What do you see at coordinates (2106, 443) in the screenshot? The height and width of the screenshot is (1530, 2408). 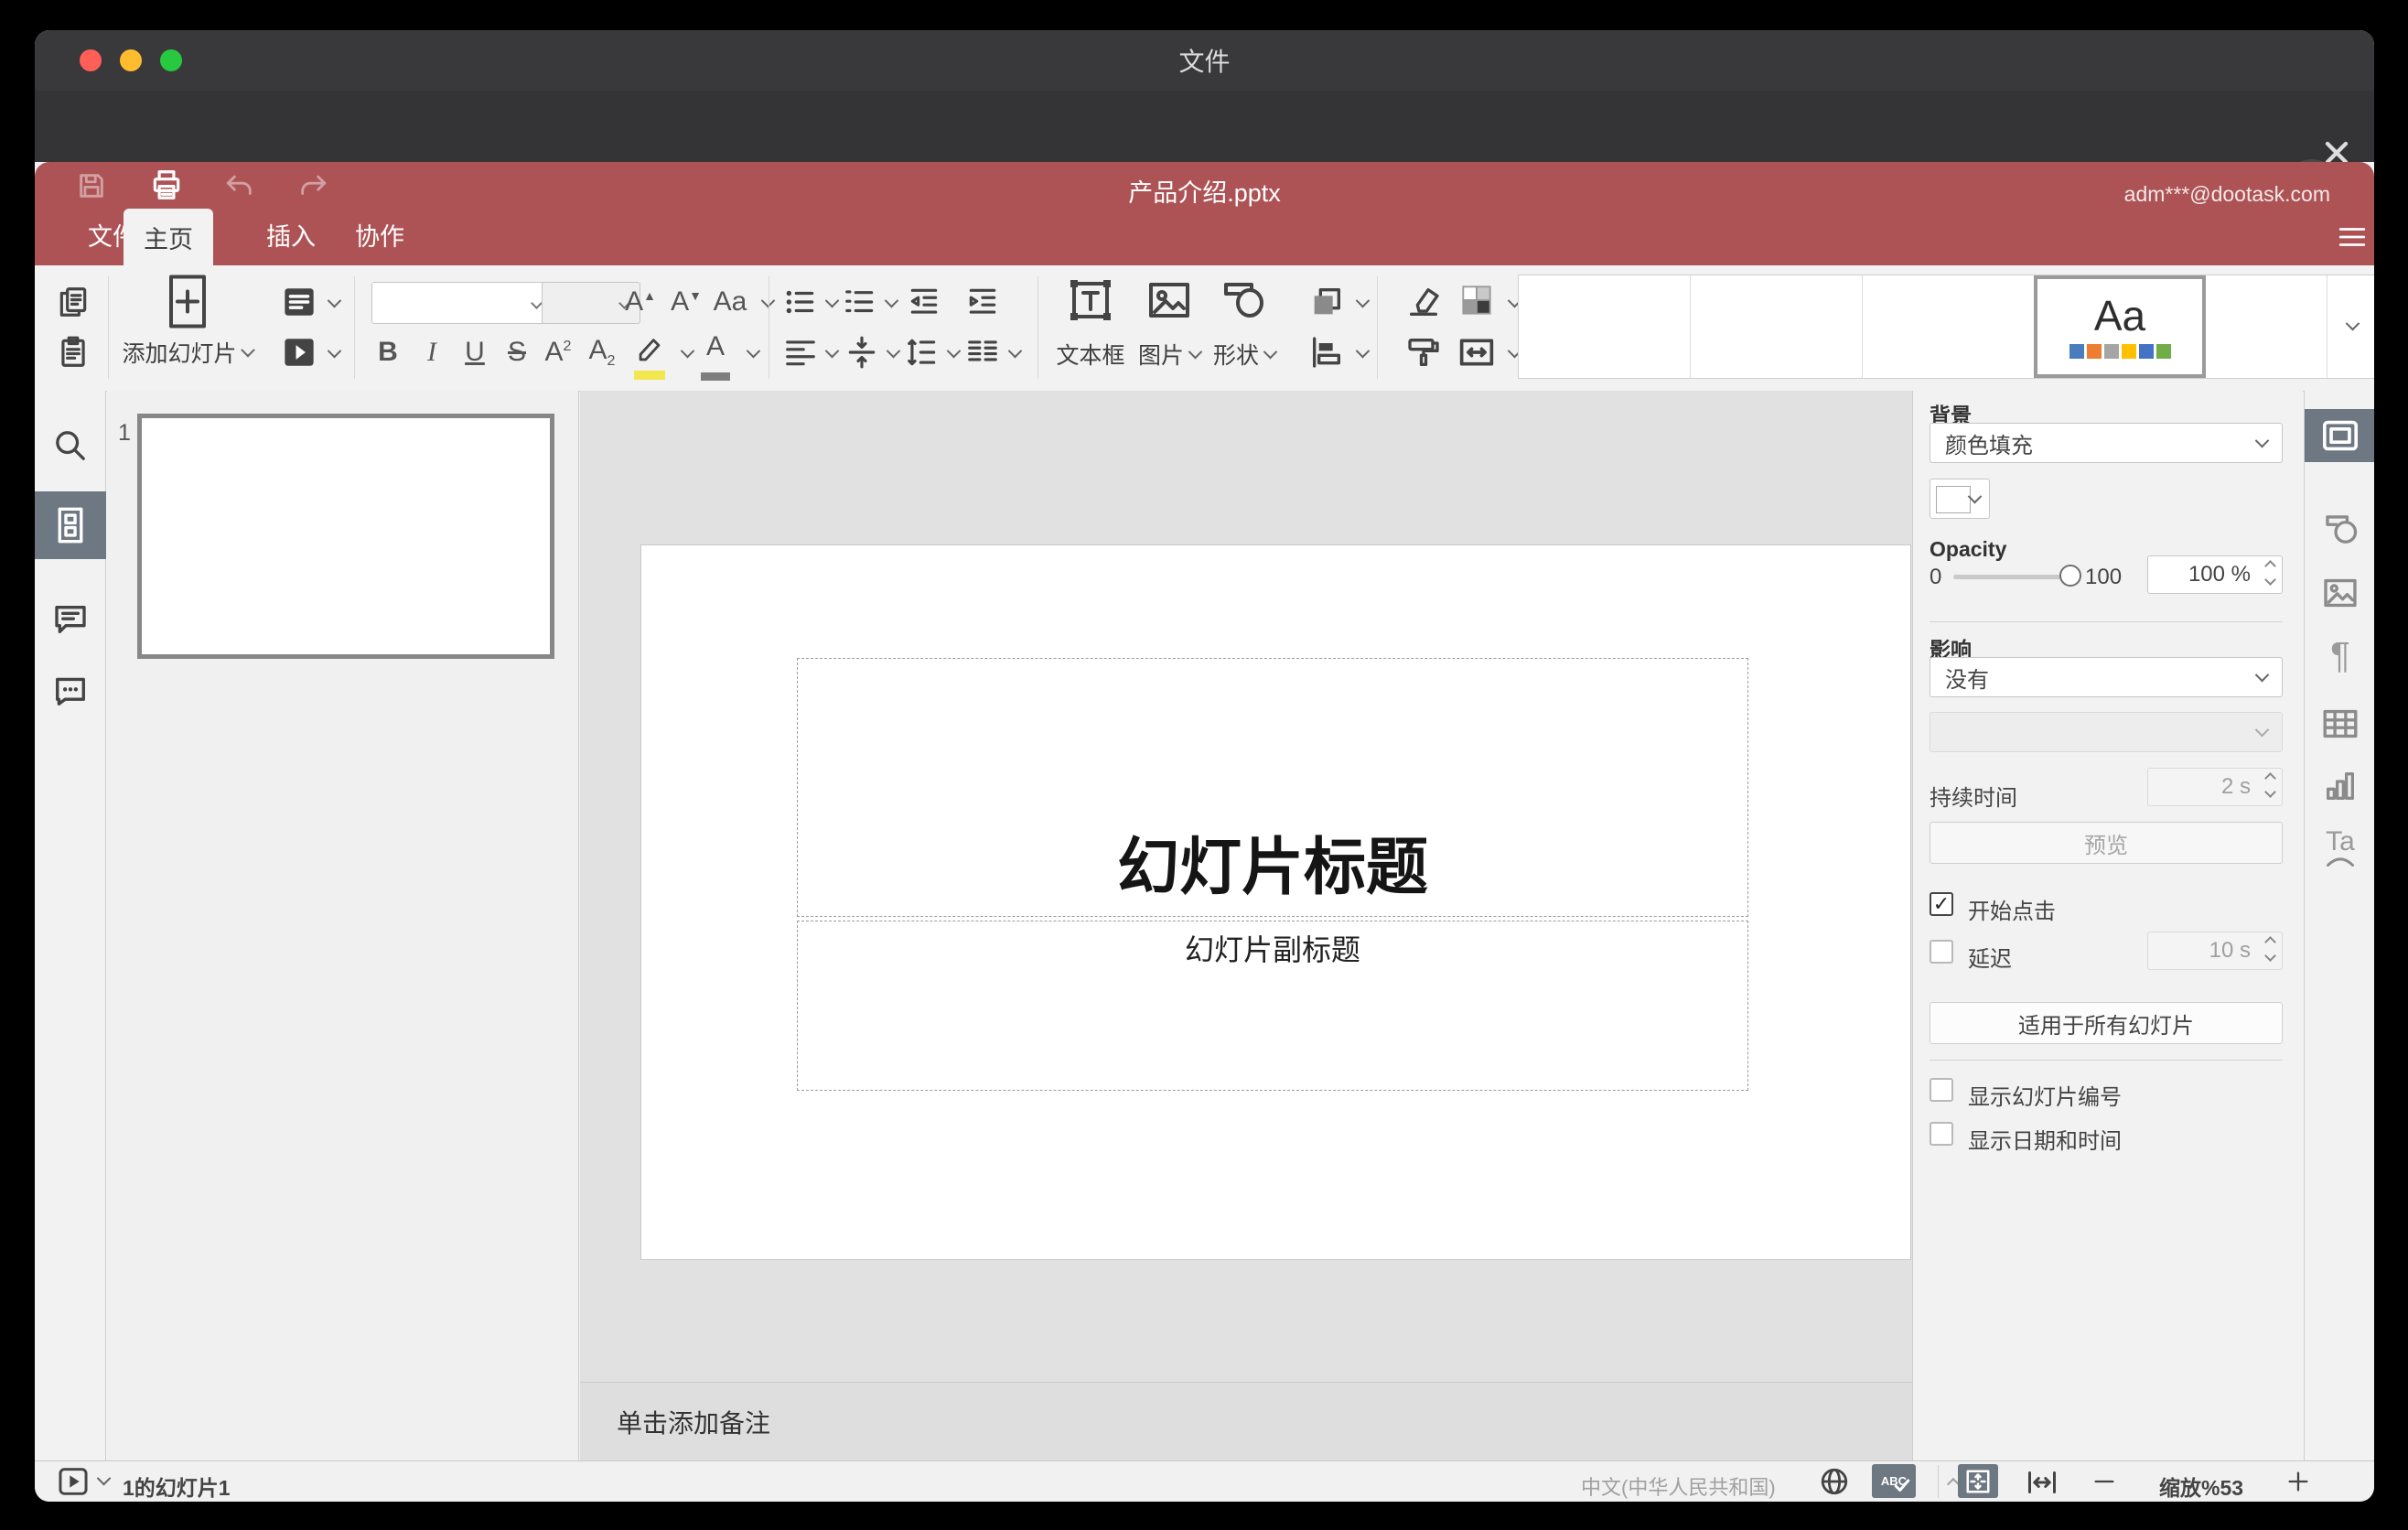 I see `fill-type-select: 颜色填充` at bounding box center [2106, 443].